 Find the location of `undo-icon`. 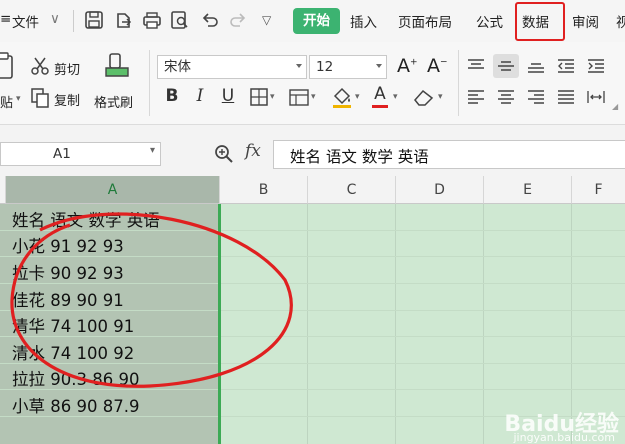

undo-icon is located at coordinates (210, 20).